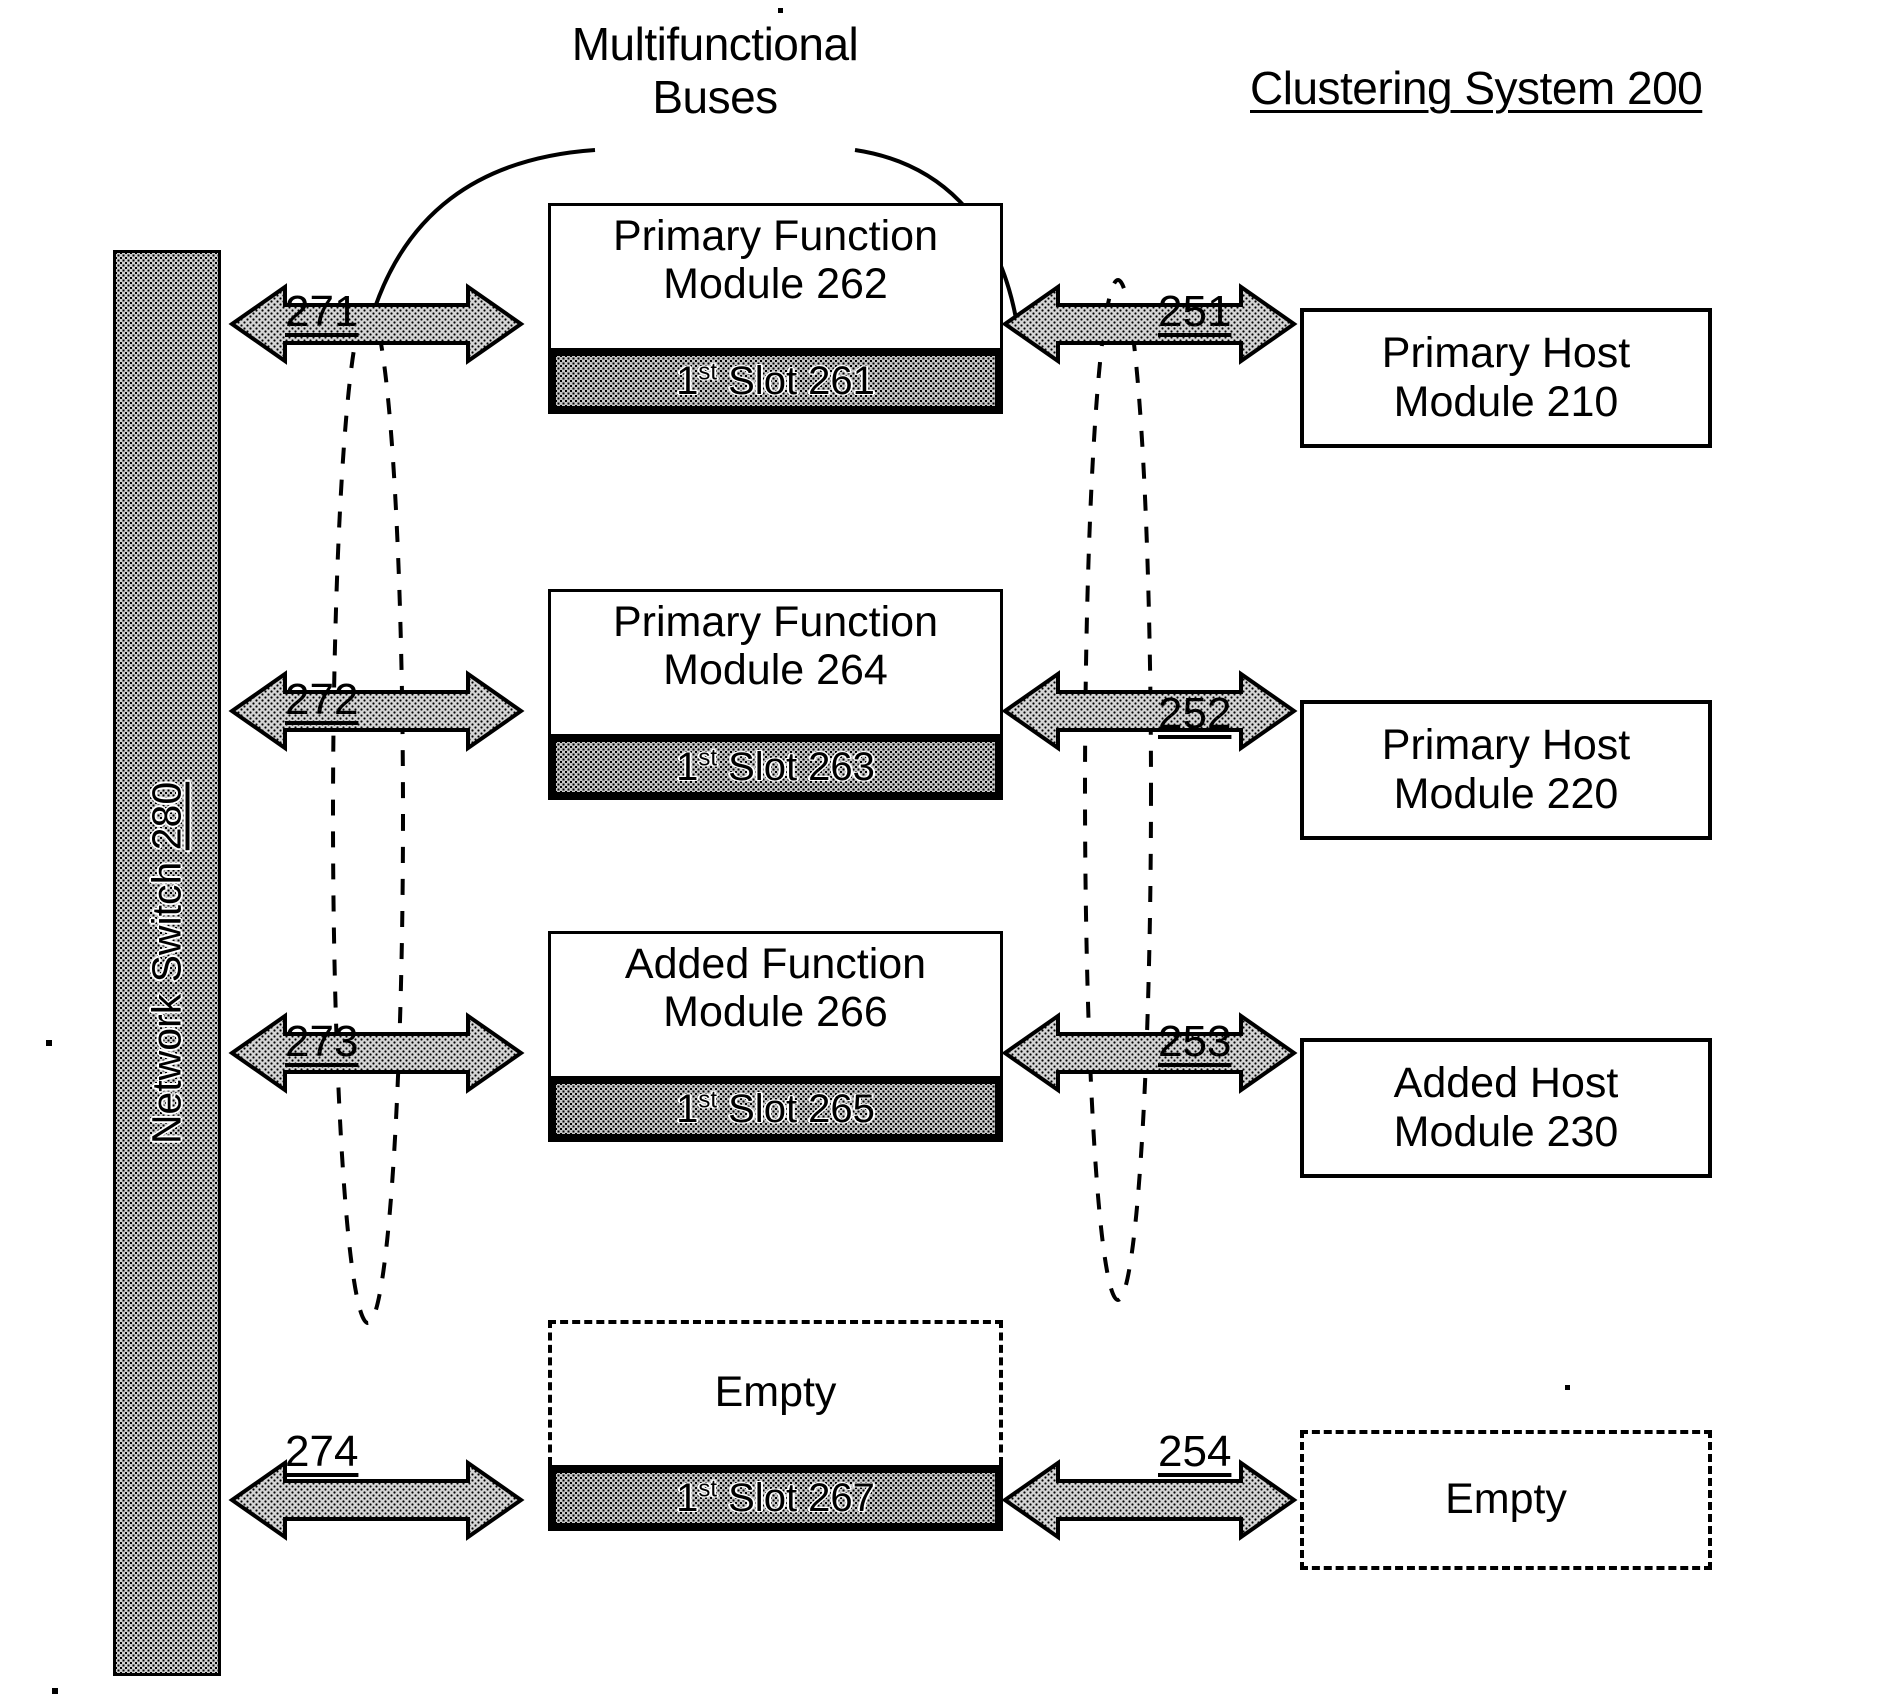 The image size is (1883, 1701). I want to click on host-module-210: Primary Host Module 210, so click(1506, 378).